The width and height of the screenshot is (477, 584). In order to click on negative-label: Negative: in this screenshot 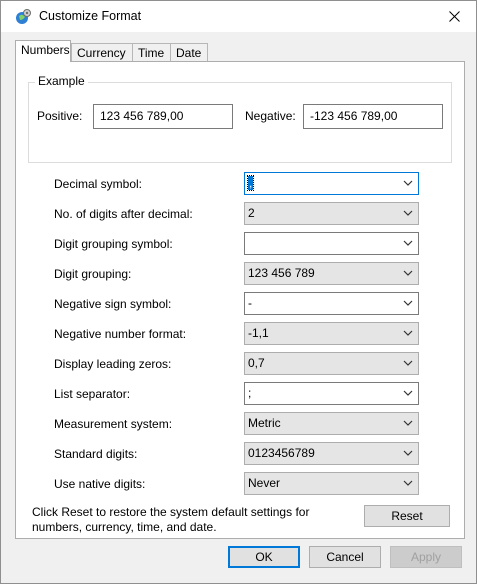, I will do `click(270, 116)`.